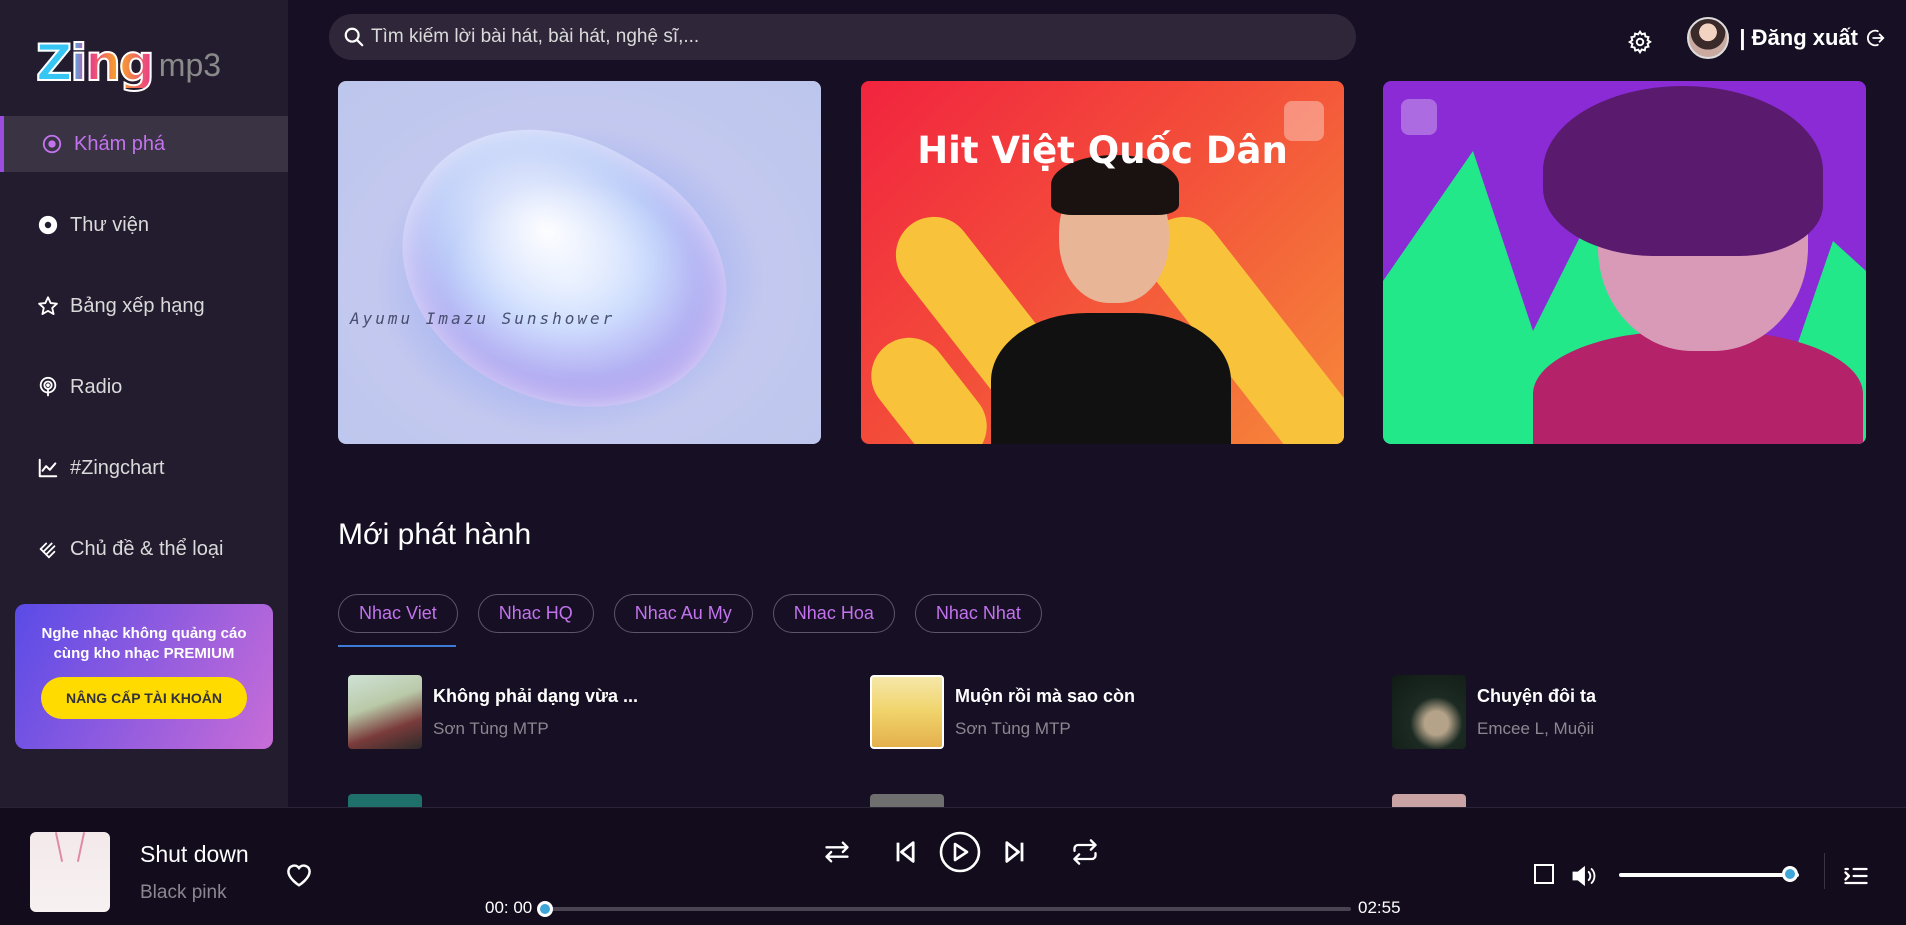  Describe the element at coordinates (1876, 38) in the screenshot. I see `logout-icon` at that location.